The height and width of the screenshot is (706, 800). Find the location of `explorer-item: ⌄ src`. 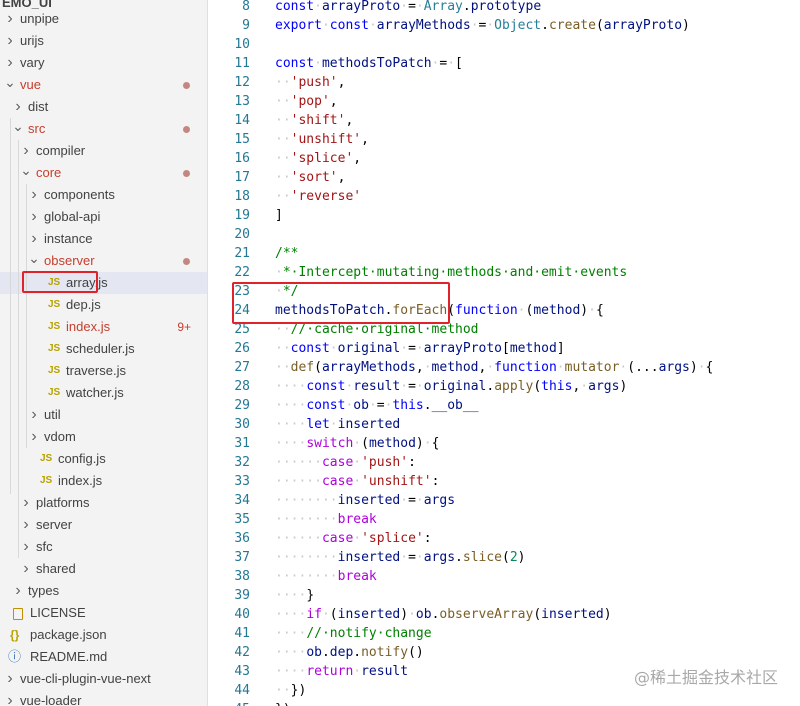

explorer-item: ⌄ src is located at coordinates (103, 129).